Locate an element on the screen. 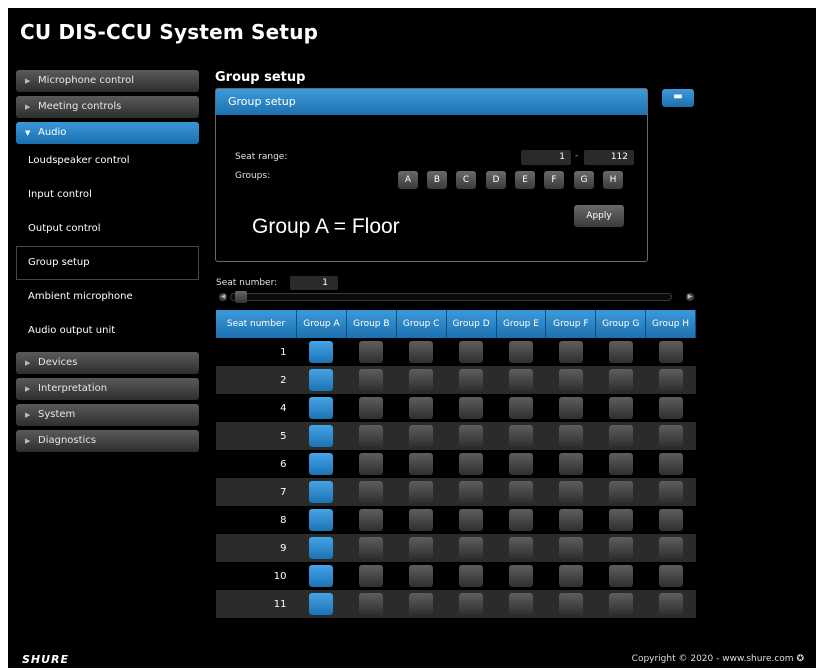 The height and width of the screenshot is (670, 818). group-button-h: H is located at coordinates (613, 180).